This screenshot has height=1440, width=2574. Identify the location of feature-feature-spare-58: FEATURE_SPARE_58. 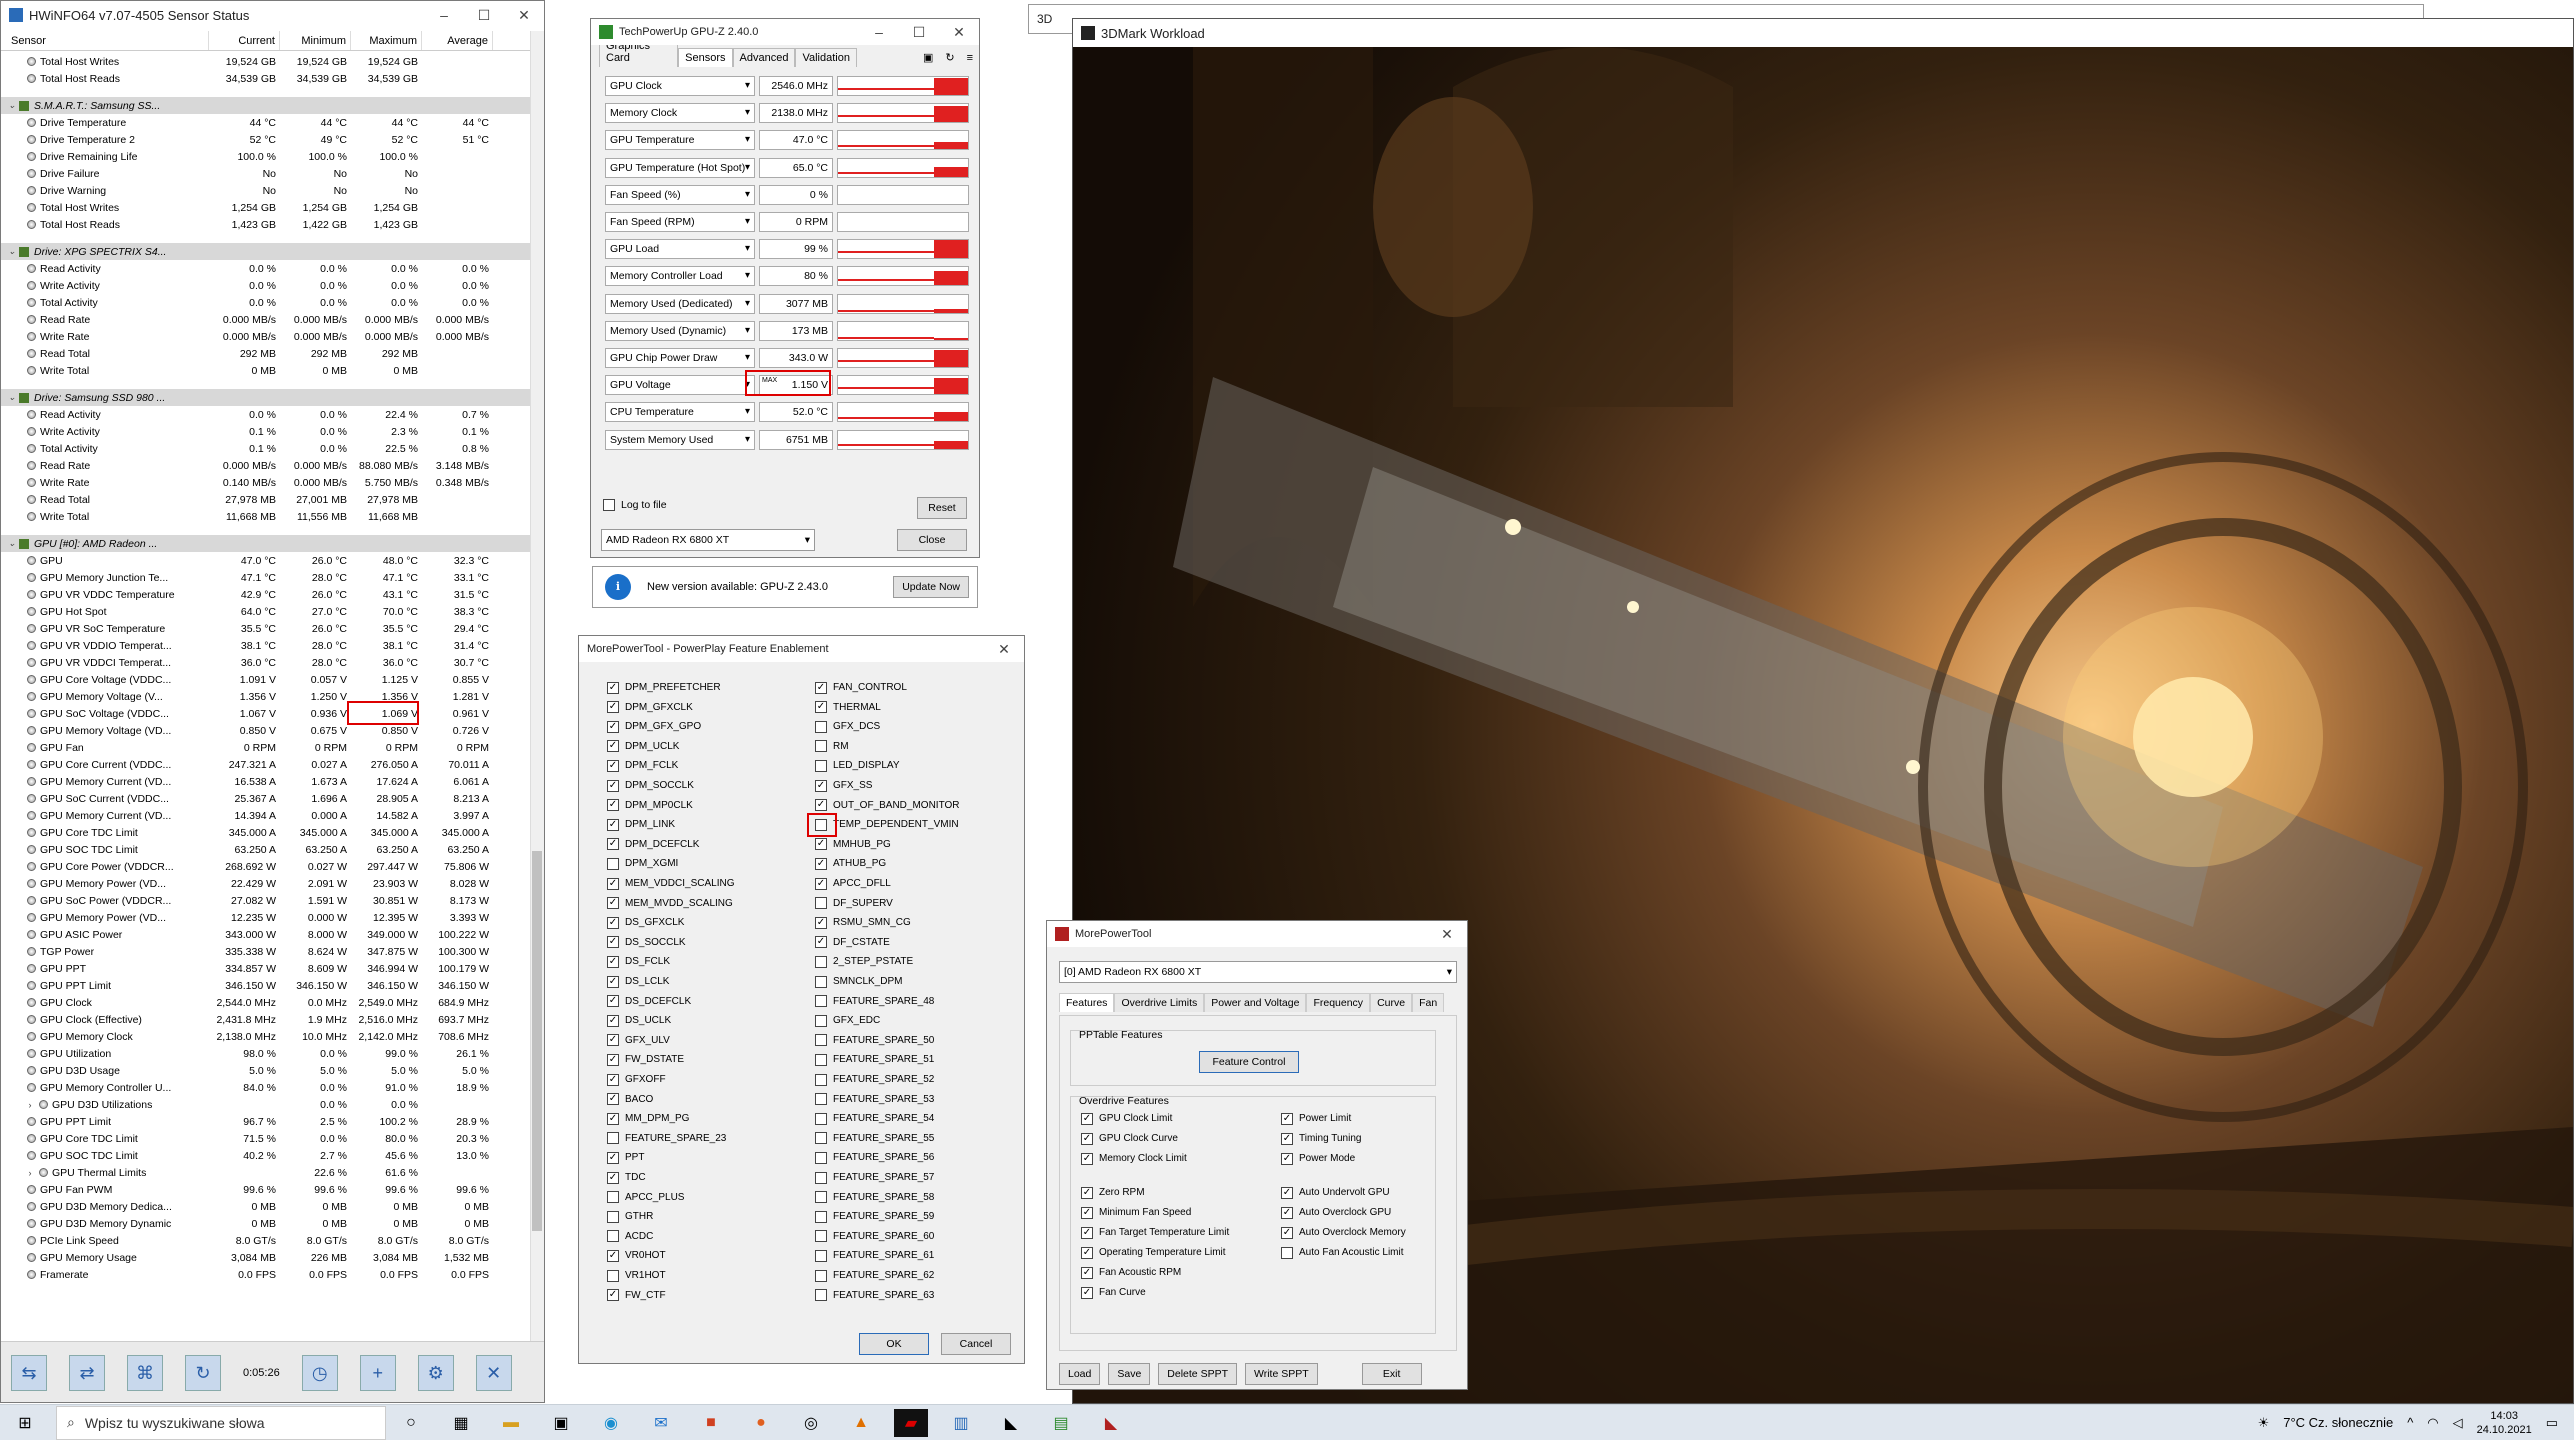
(874, 1197).